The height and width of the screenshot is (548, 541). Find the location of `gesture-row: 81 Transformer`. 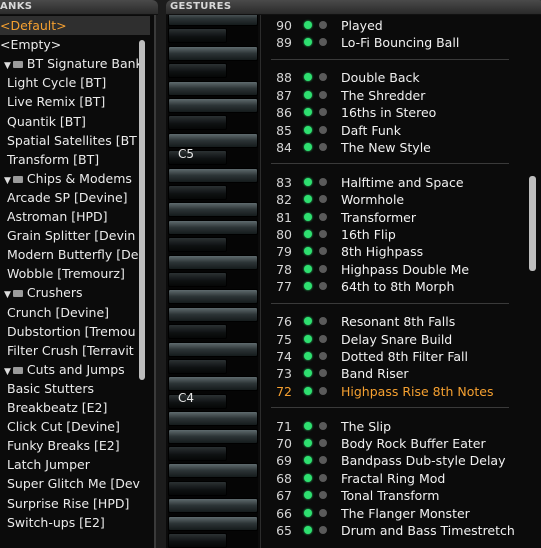

gesture-row: 81 Transformer is located at coordinates (399, 217).